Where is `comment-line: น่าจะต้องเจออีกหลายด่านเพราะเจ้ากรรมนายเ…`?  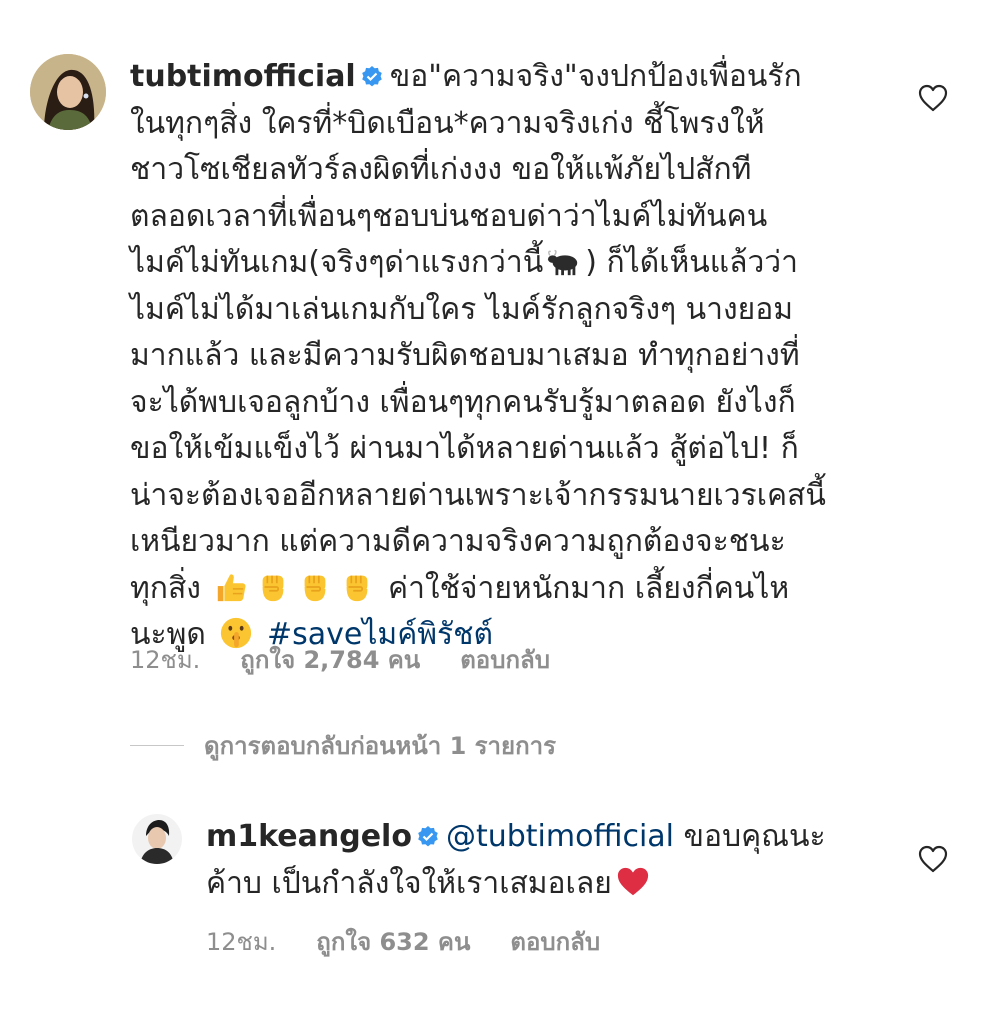
comment-line: น่าจะต้องเจออีกหลายด่านเพราะเจ้ากรรมนายเ… is located at coordinates (478, 495).